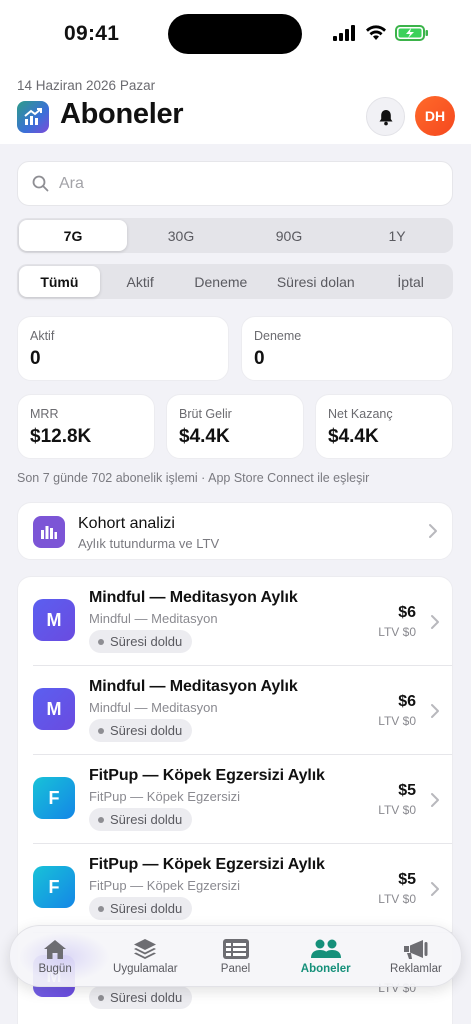  I want to click on battery-charging-icon, so click(411, 33).